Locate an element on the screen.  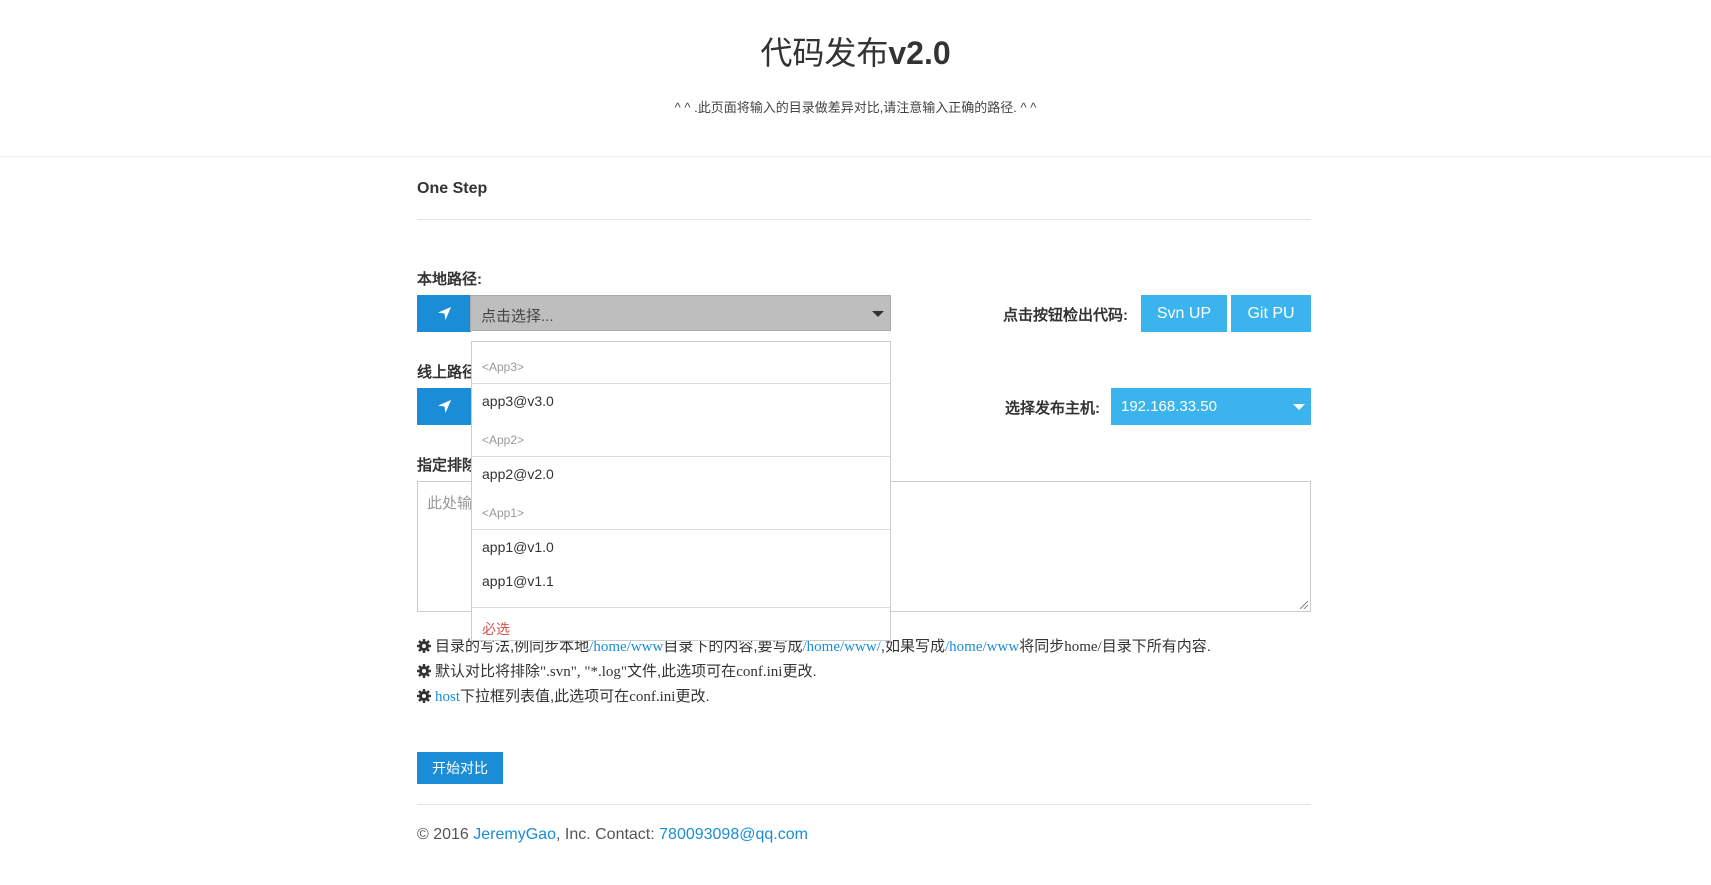
dropdown-option: app3@v3.0 is located at coordinates (518, 401).